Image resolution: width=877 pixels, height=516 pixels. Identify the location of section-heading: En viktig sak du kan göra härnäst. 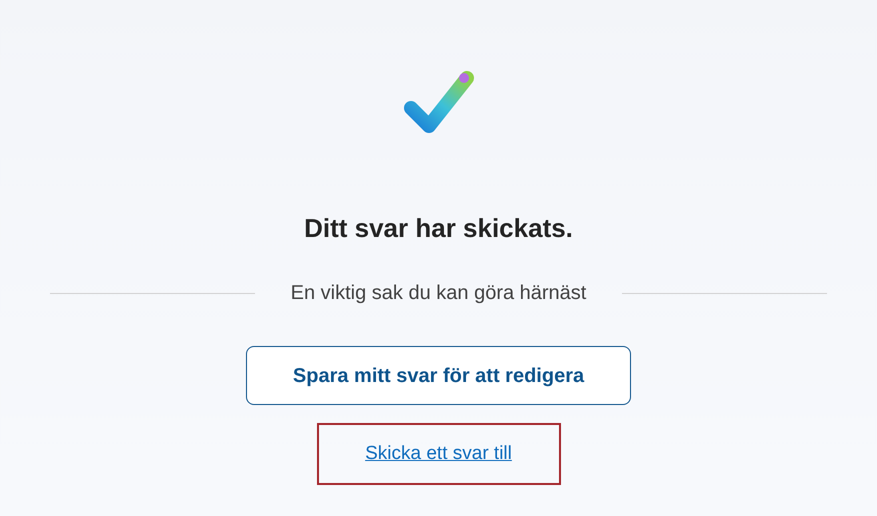
(438, 293).